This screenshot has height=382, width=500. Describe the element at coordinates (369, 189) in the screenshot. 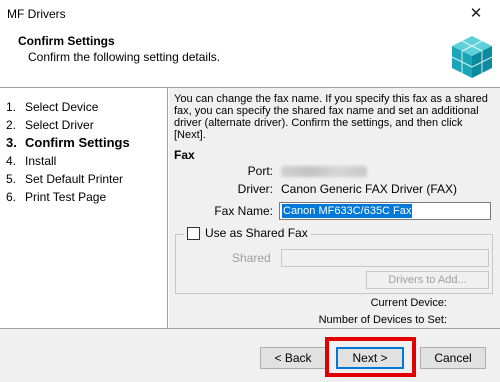

I see `driver-value: Canon Generic FAX Driver (FAX)` at that location.